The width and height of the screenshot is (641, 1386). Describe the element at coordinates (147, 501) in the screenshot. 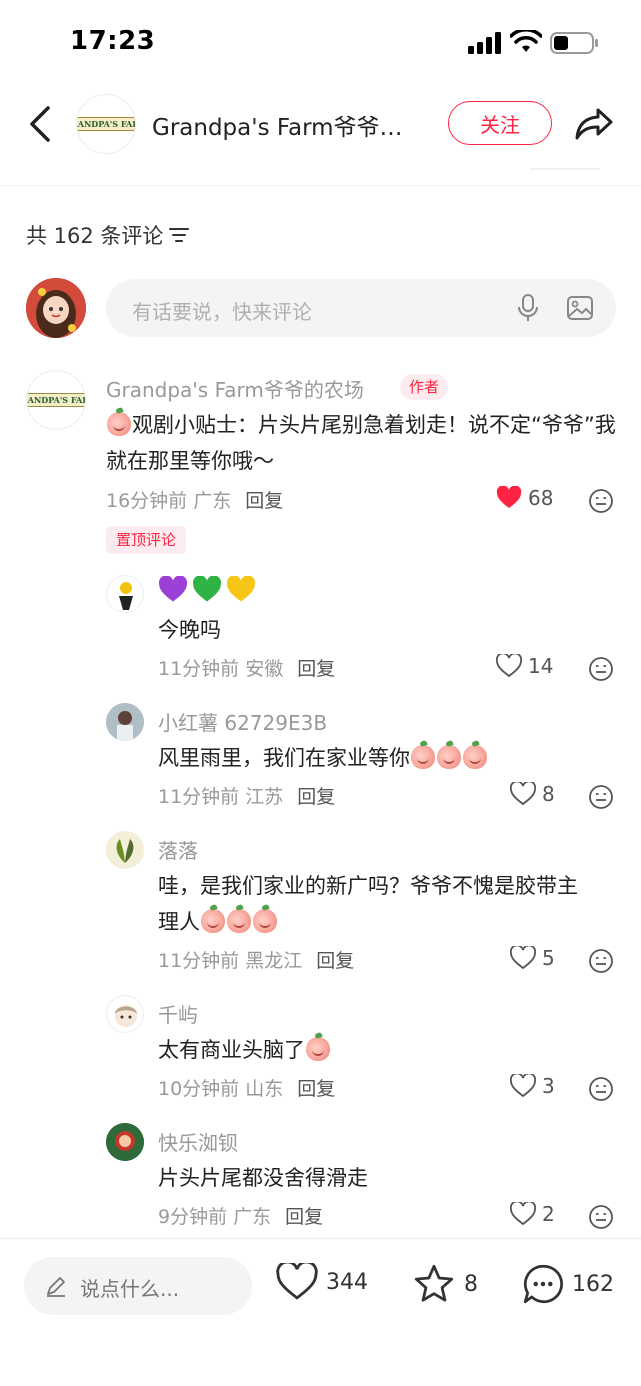

I see `comment-time: 16分钟前` at that location.